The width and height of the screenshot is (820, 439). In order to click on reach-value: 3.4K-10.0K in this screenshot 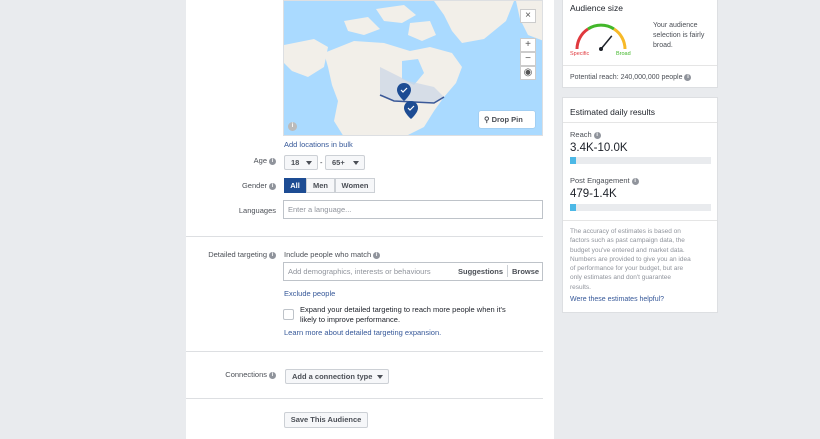, I will do `click(599, 148)`.